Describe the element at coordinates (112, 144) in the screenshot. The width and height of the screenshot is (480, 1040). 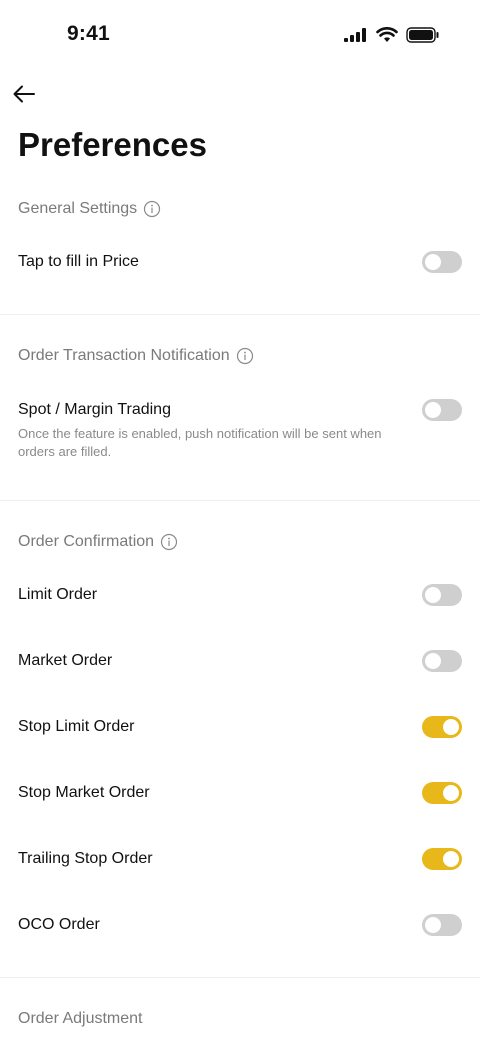
I see `page-title: Preferences` at that location.